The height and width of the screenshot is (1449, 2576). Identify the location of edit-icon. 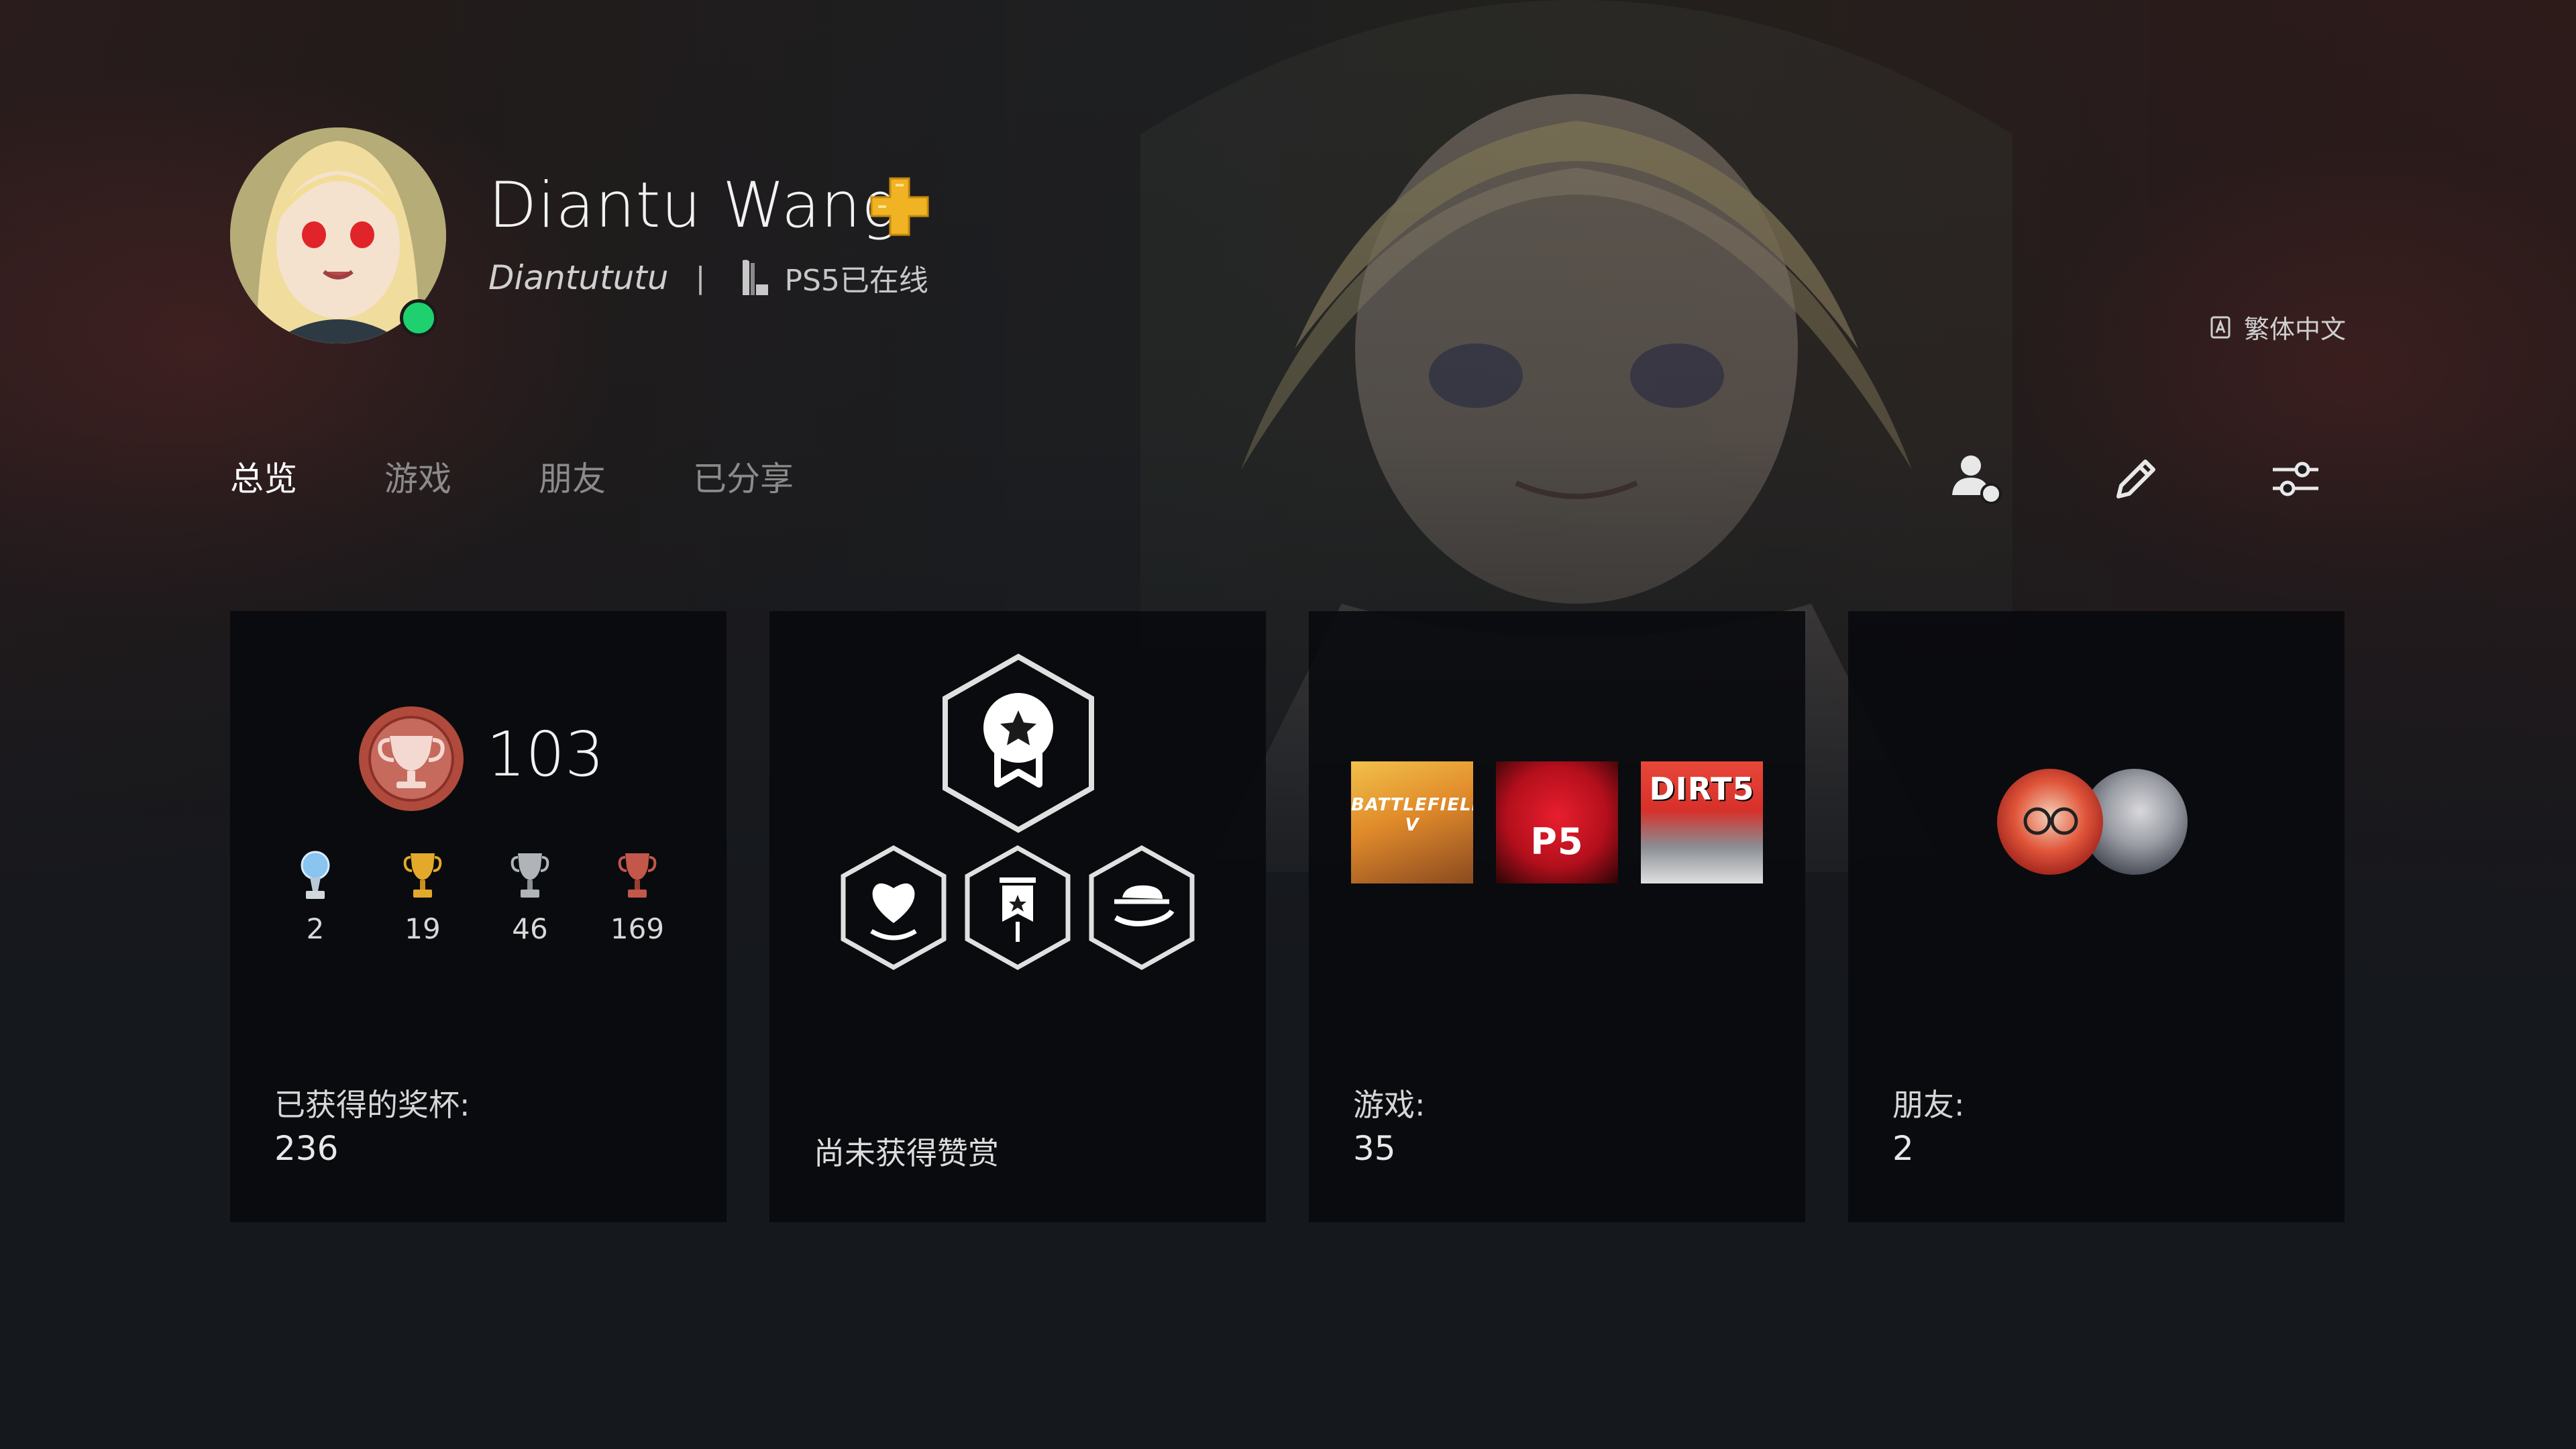
(2135, 479).